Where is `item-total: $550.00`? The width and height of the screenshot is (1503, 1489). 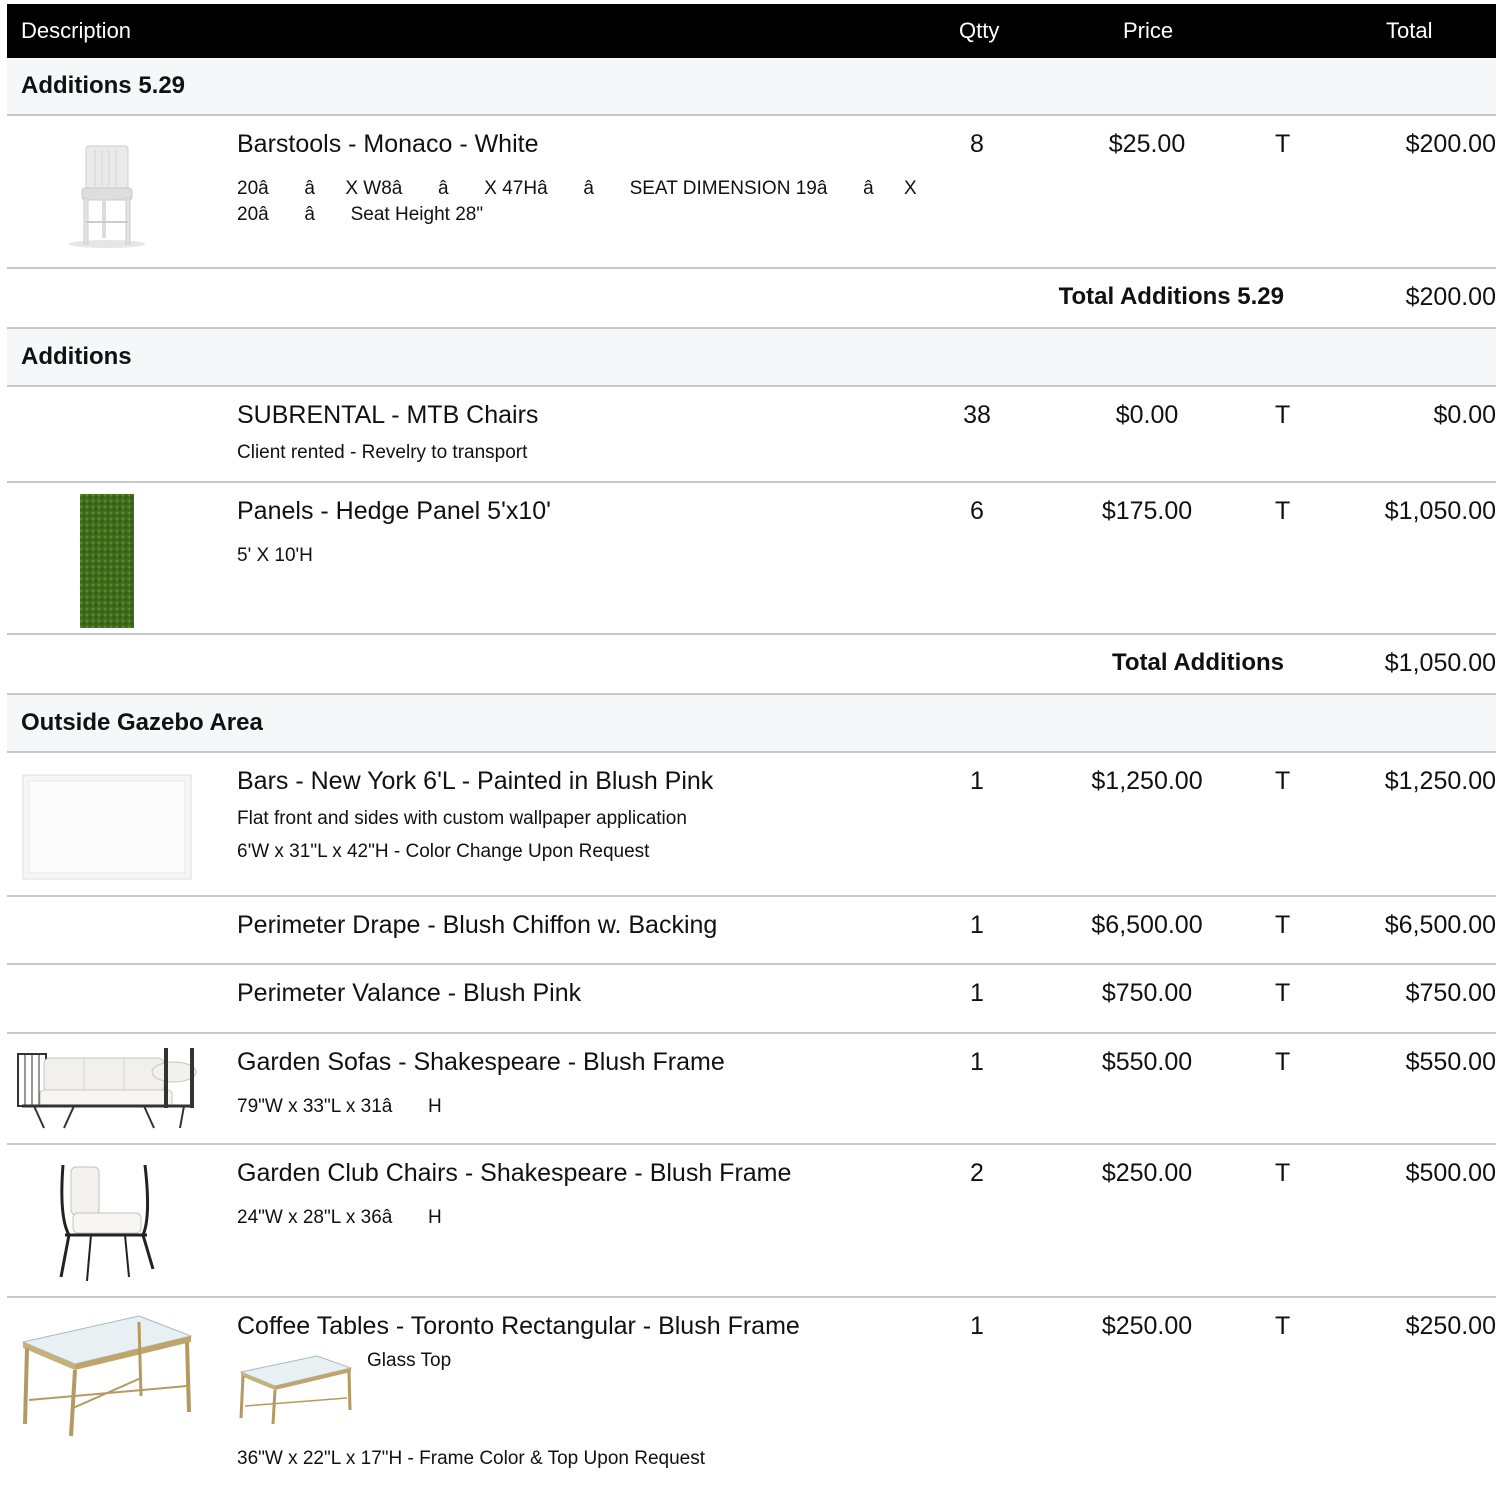 item-total: $550.00 is located at coordinates (1450, 1062).